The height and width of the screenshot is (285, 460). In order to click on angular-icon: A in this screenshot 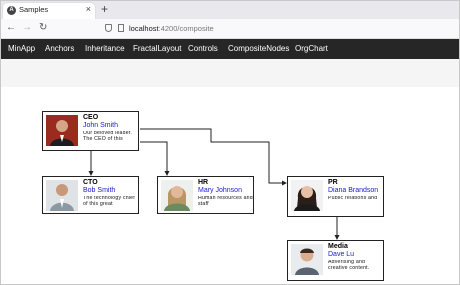, I will do `click(11, 10)`.